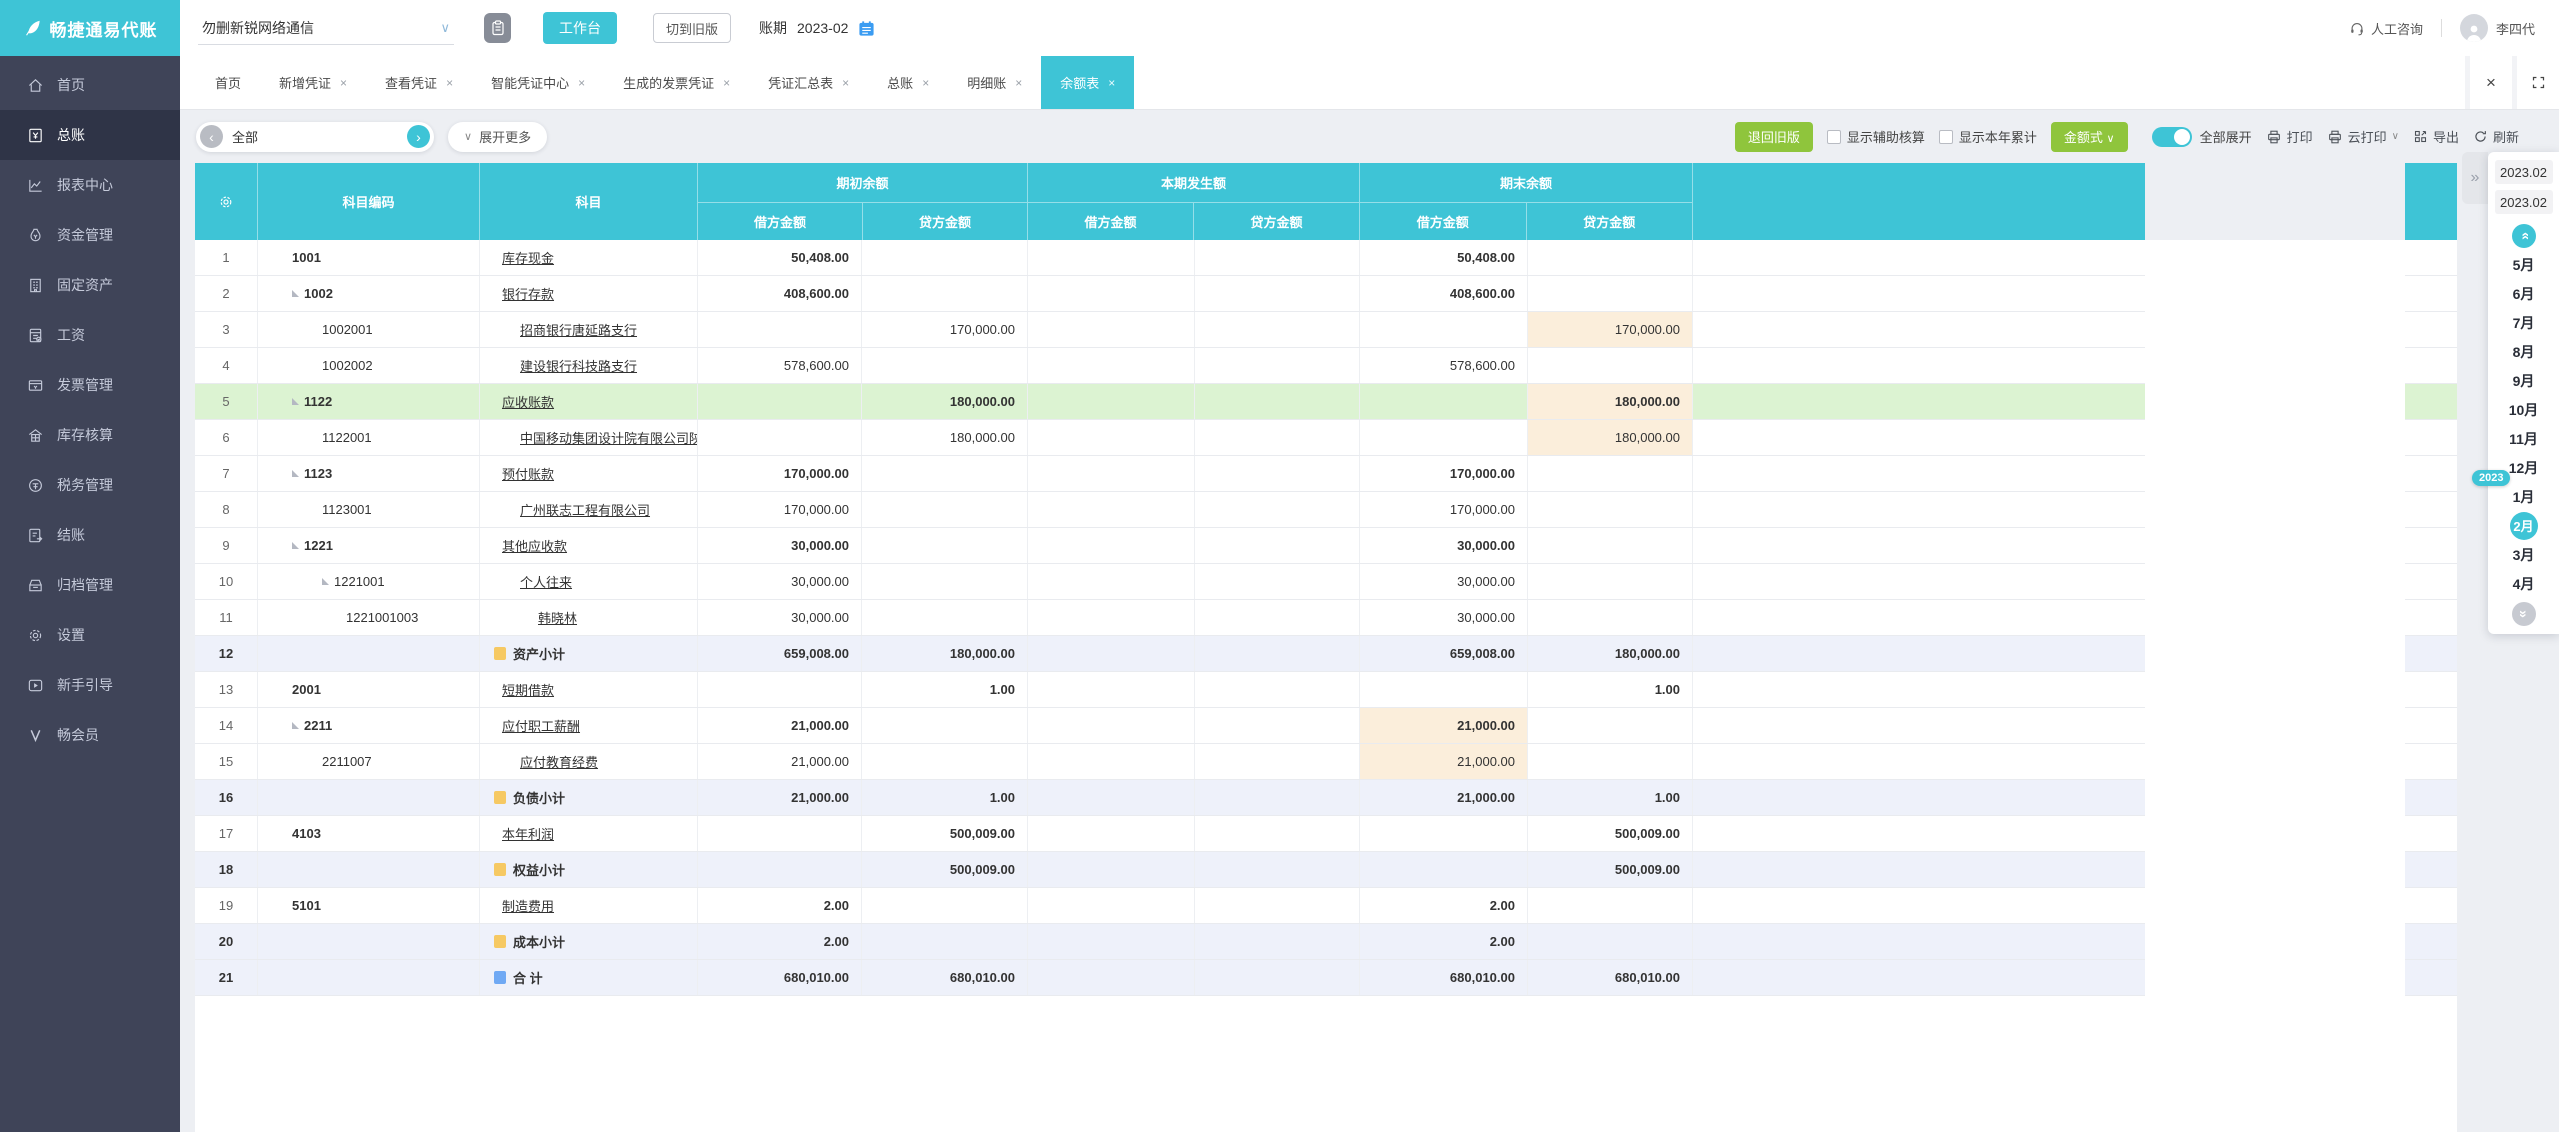 The image size is (2559, 1132). What do you see at coordinates (578, 365) in the screenshot?
I see `subject-link: 建设银行科技路支行` at bounding box center [578, 365].